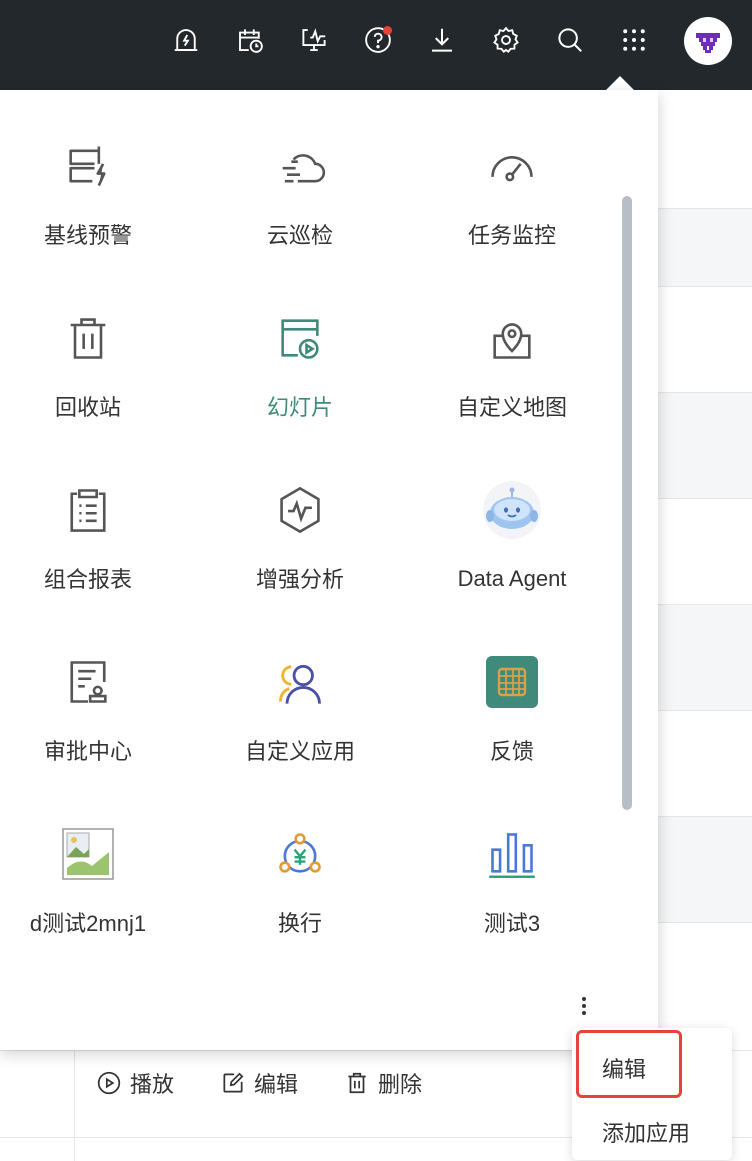 Image resolution: width=752 pixels, height=1161 pixels. I want to click on settings-icon, so click(506, 40).